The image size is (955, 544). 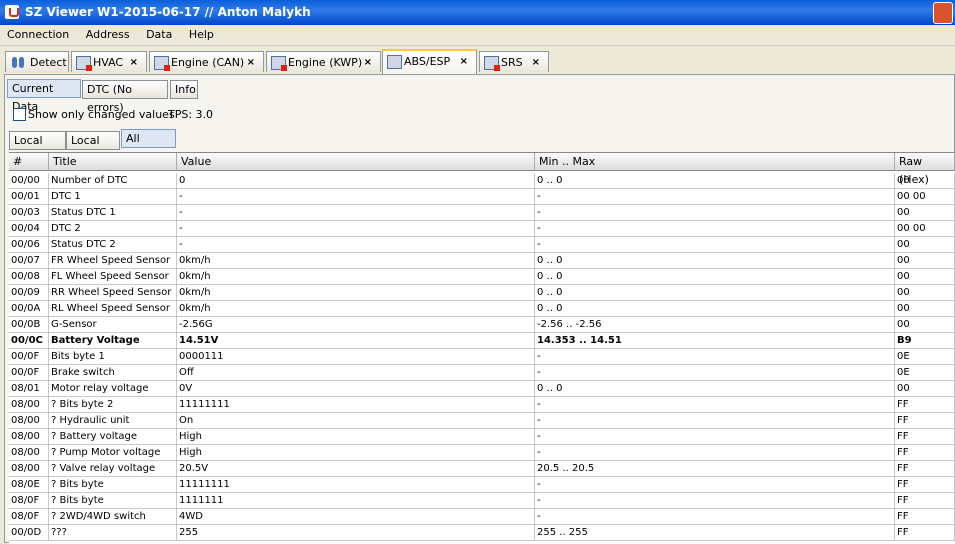 I want to click on tab-dtc: DTC (No errors), so click(x=125, y=97).